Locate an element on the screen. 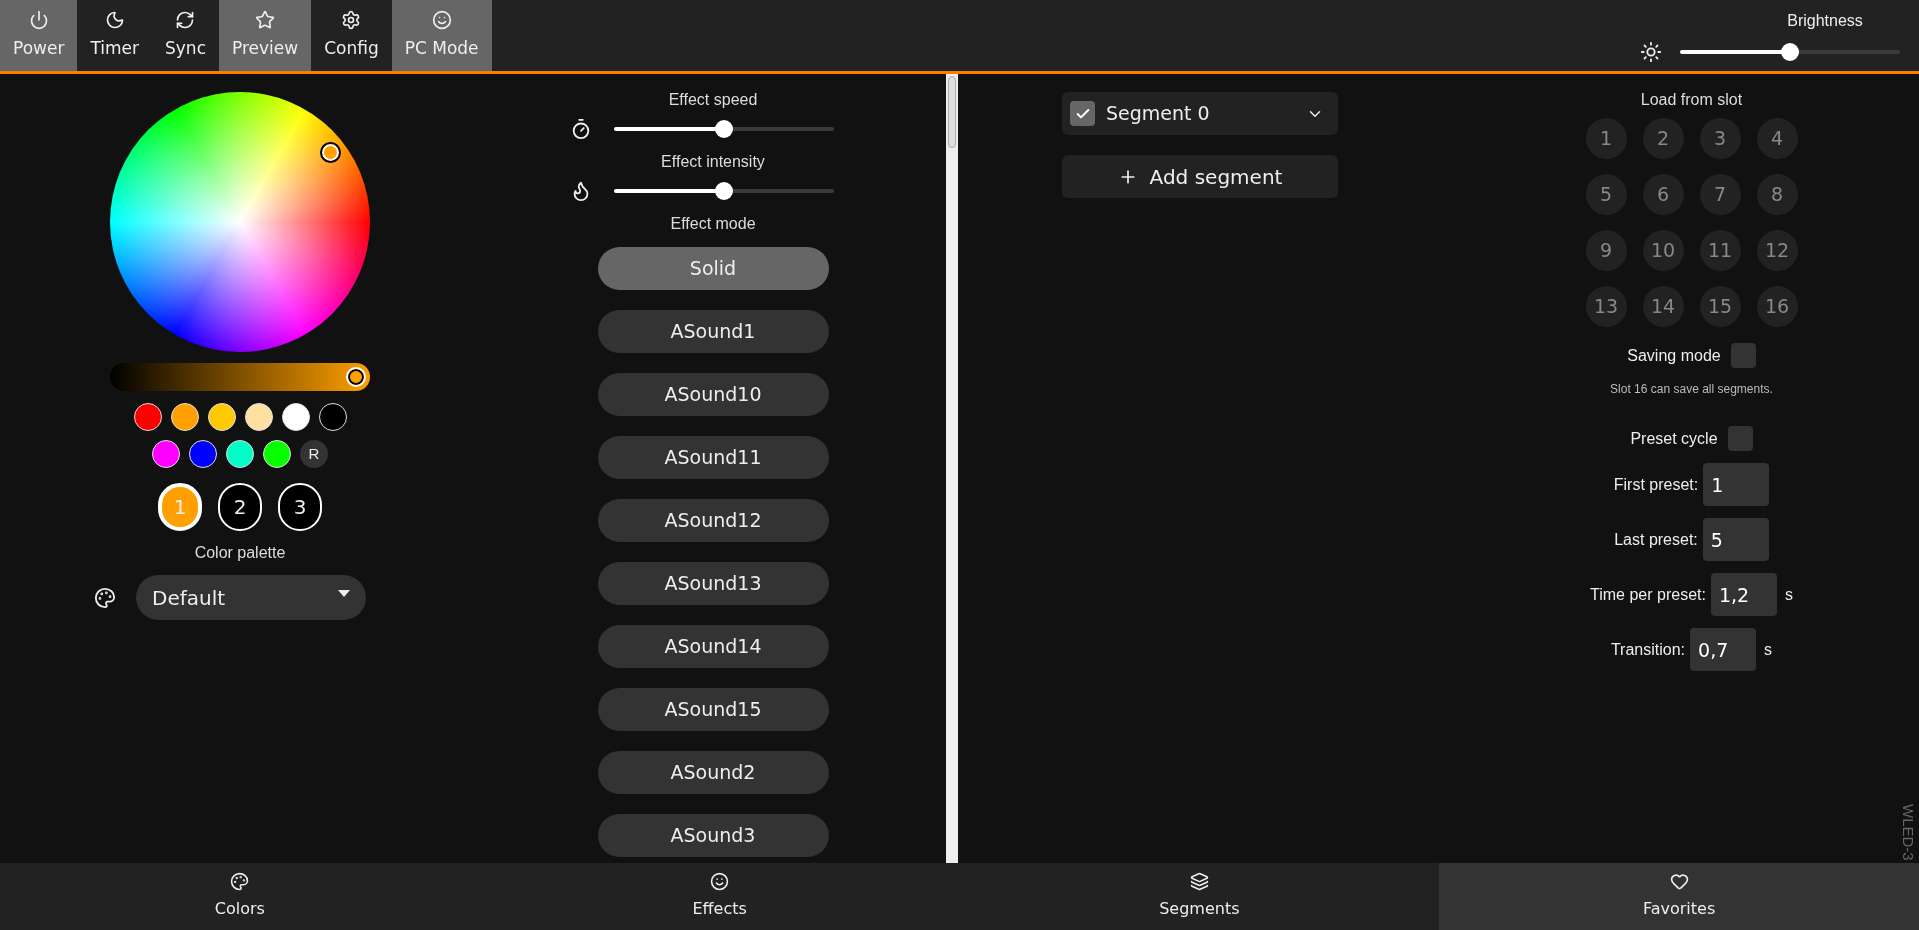 The width and height of the screenshot is (1919, 930). preset-slot-button: 1 is located at coordinates (1606, 138).